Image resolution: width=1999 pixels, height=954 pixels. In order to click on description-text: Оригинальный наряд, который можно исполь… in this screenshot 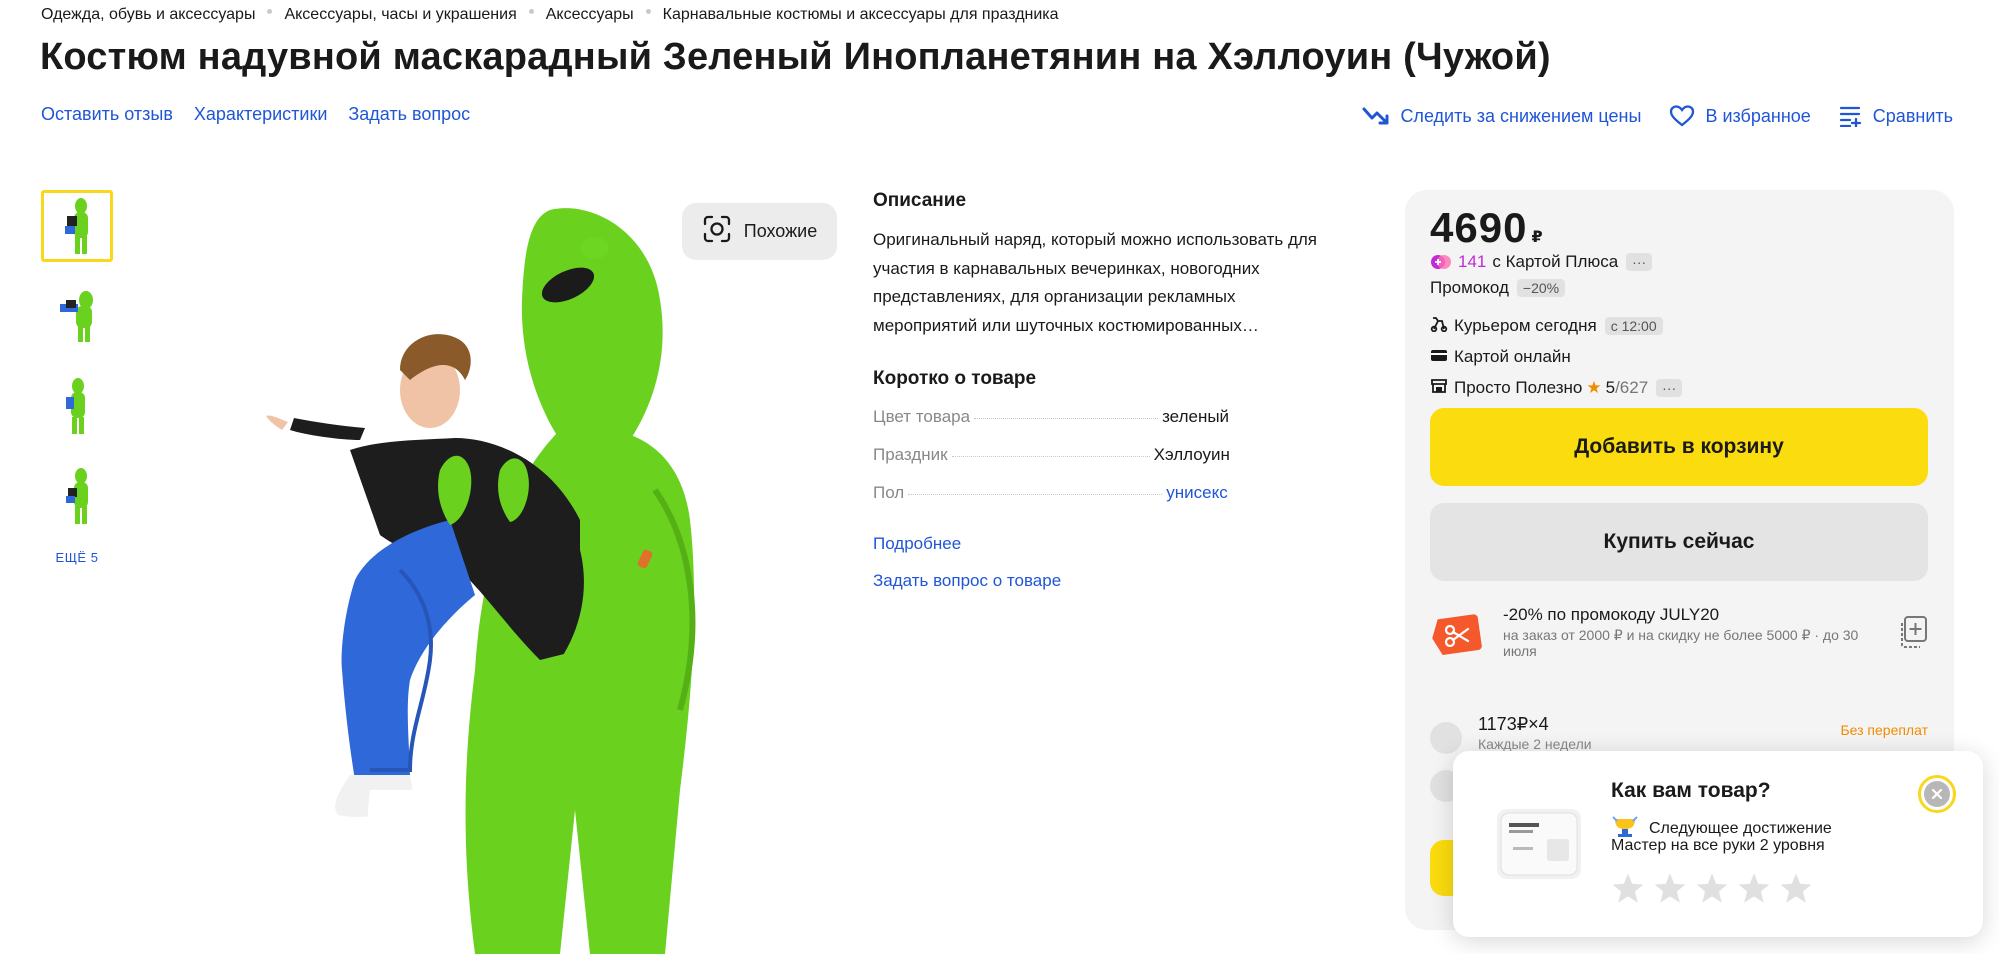, I will do `click(1095, 282)`.